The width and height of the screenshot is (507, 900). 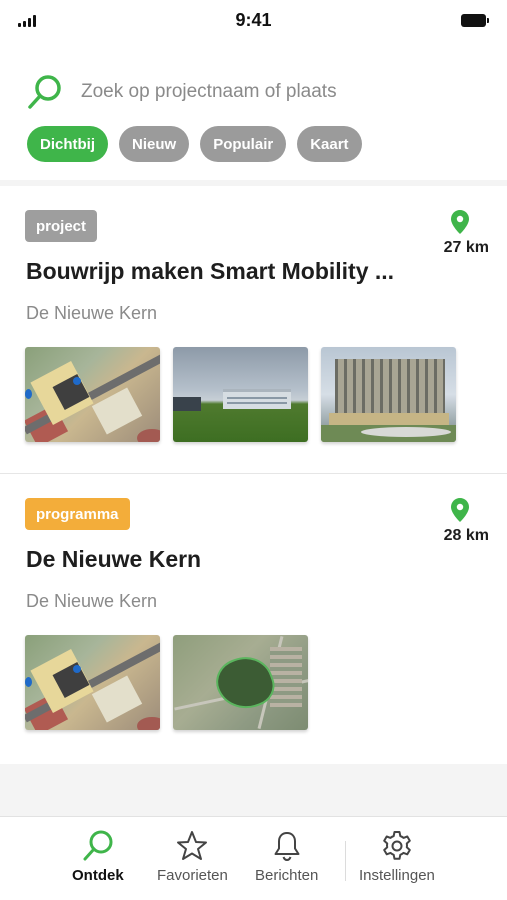 What do you see at coordinates (243, 144) in the screenshot?
I see `filter-chip-populair: Populair` at bounding box center [243, 144].